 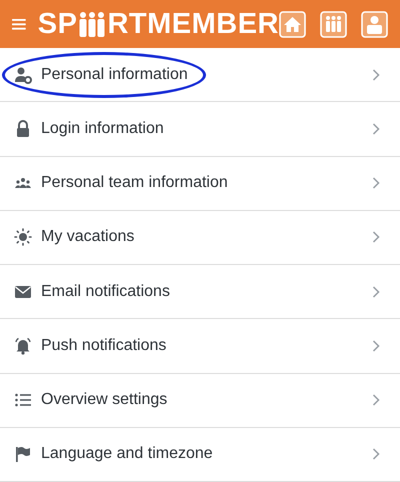 What do you see at coordinates (200, 129) in the screenshot?
I see `settings-menu-item: Login information` at bounding box center [200, 129].